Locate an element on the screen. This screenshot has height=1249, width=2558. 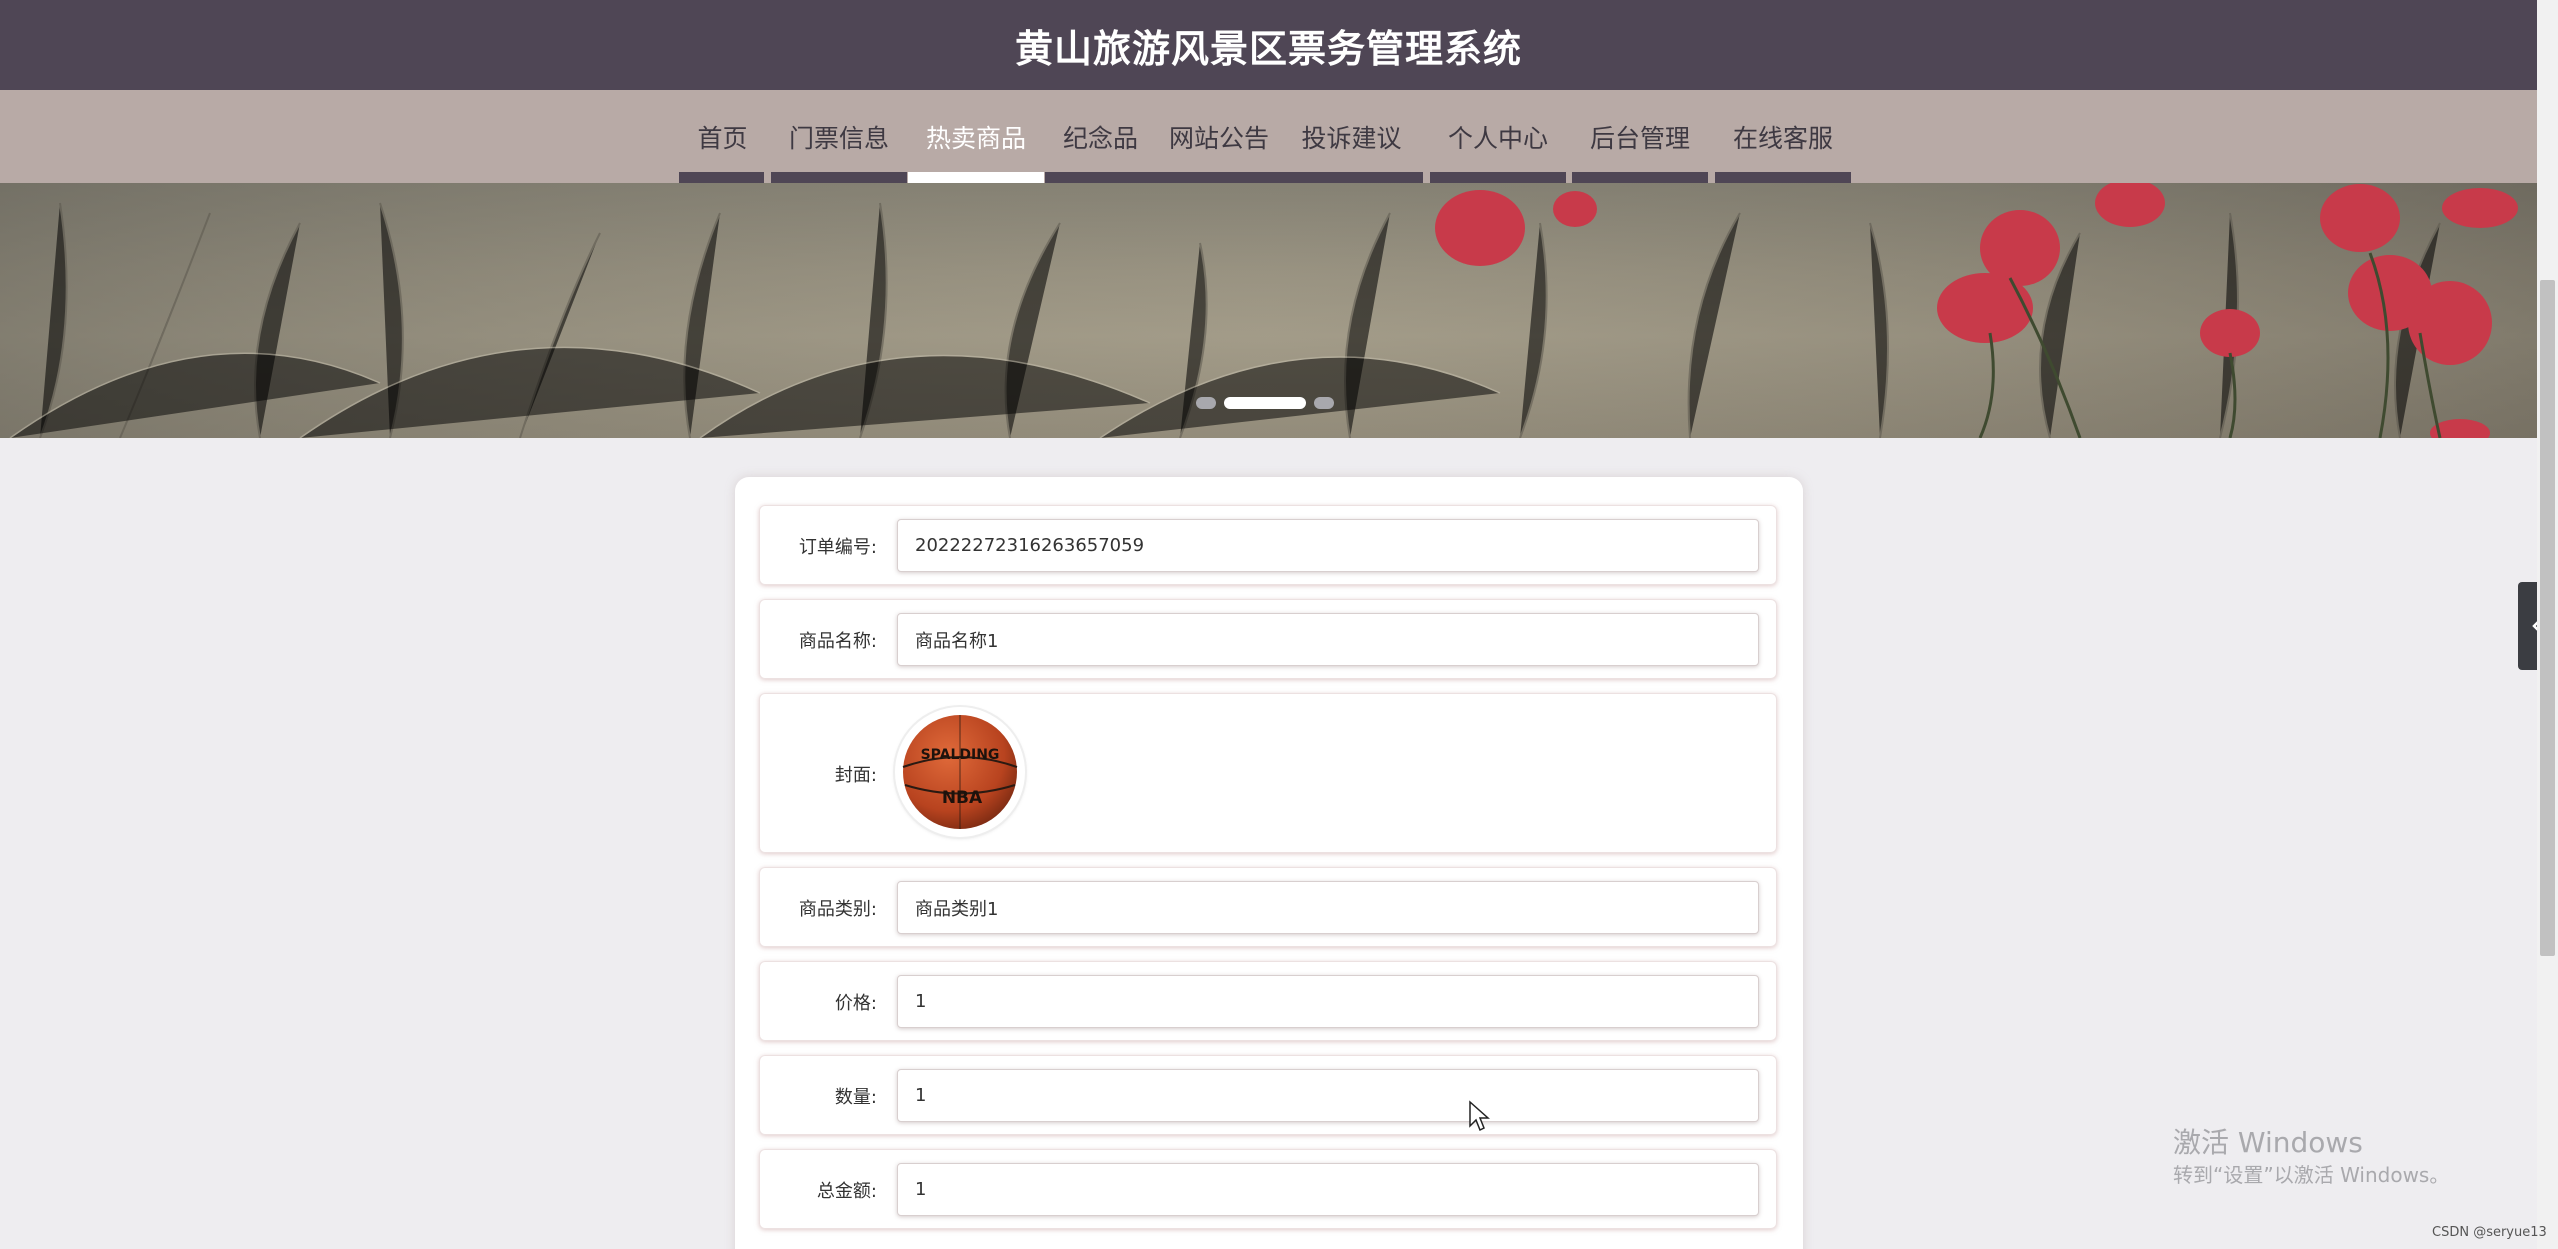
form-row-order-no: 订单编号: 20222272316263657059 is located at coordinates (1268, 545).